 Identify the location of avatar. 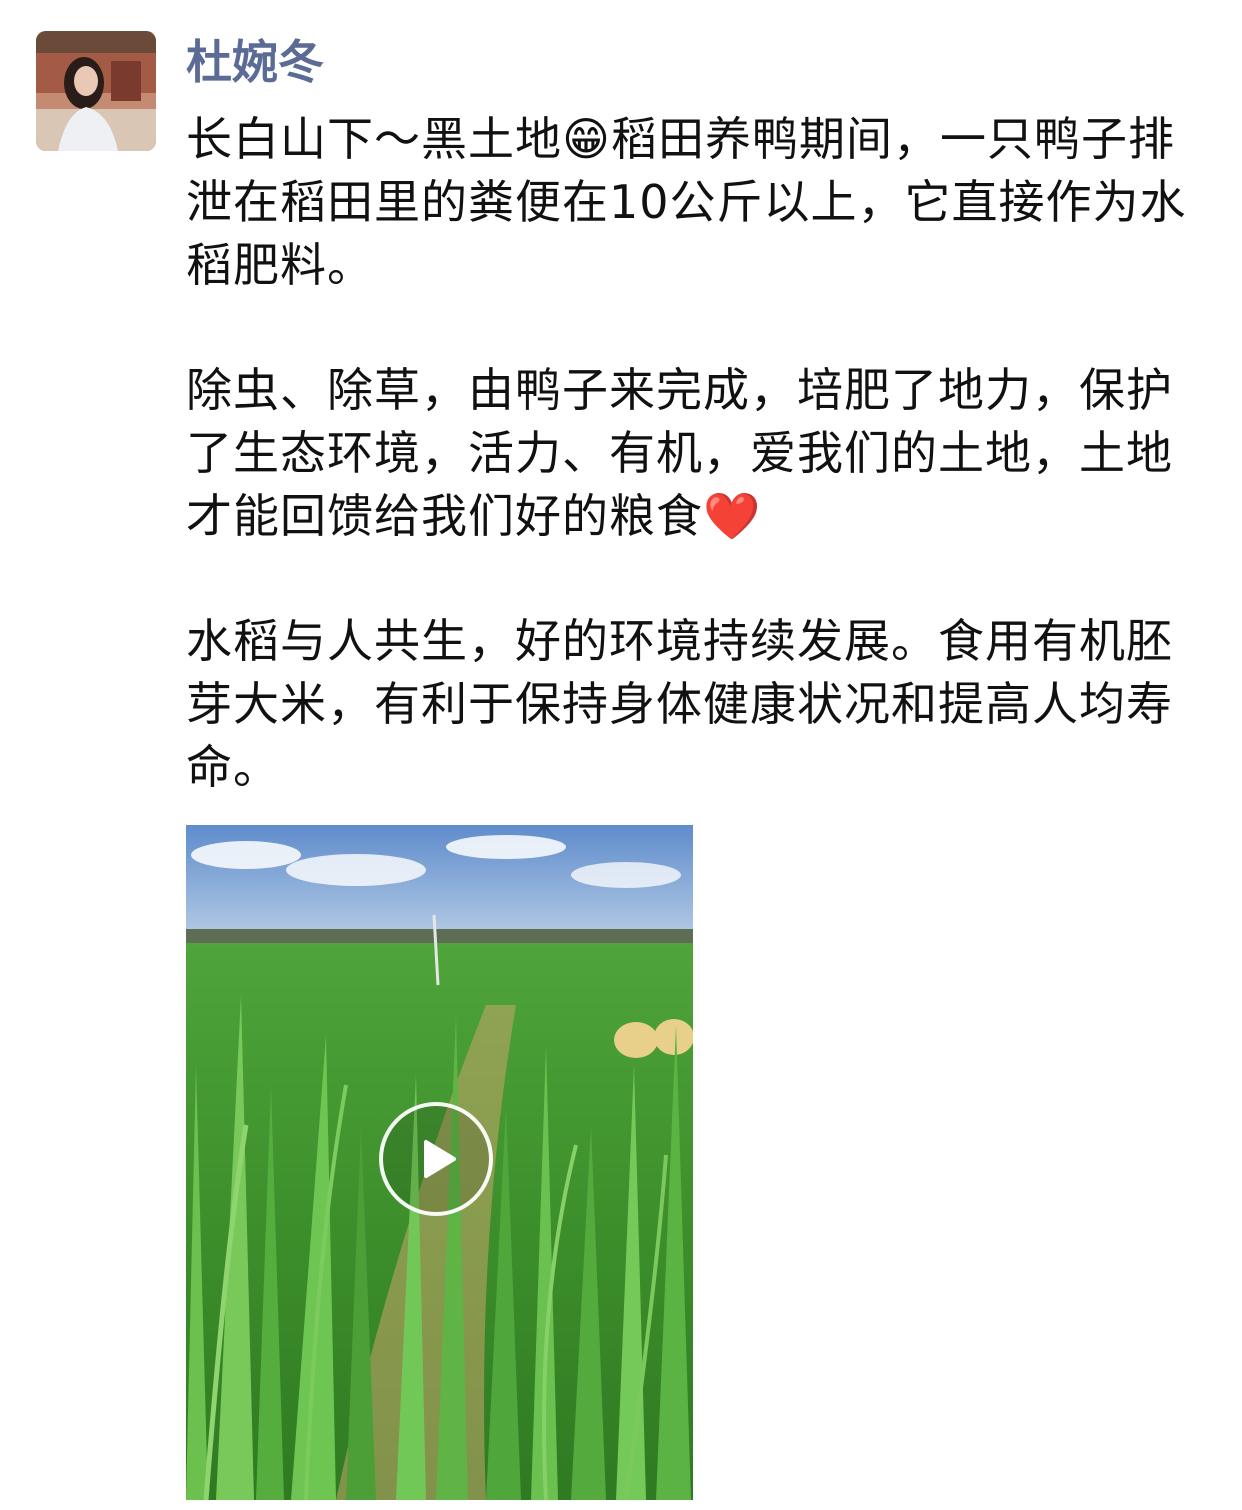
(96, 91).